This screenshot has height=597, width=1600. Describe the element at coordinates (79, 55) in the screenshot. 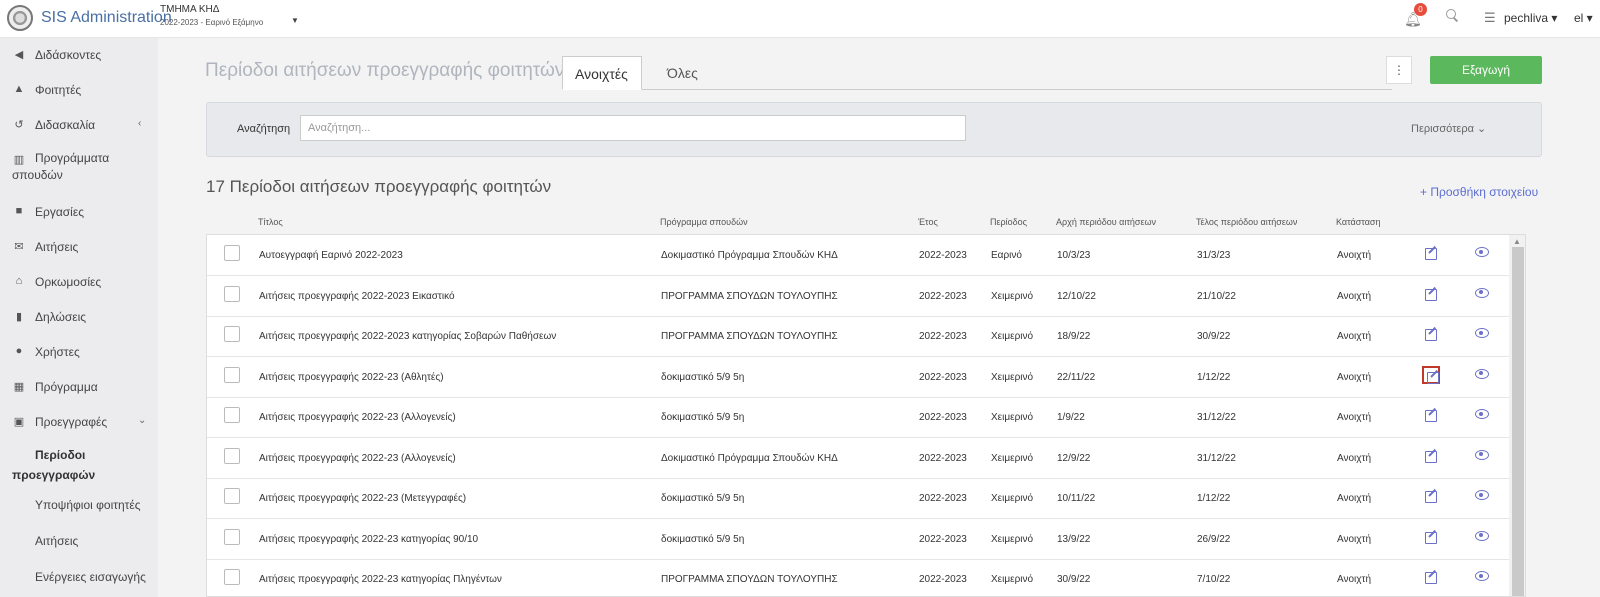

I see `sidebar-item-0: ◀ Διδάσκοντες` at that location.